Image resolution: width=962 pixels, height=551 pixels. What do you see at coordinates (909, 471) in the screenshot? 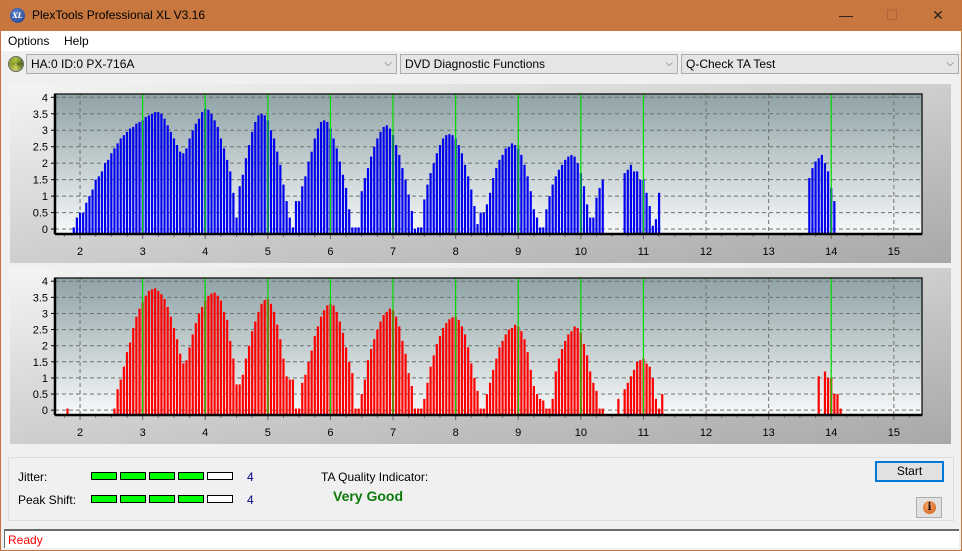
I see `start-button: Start` at bounding box center [909, 471].